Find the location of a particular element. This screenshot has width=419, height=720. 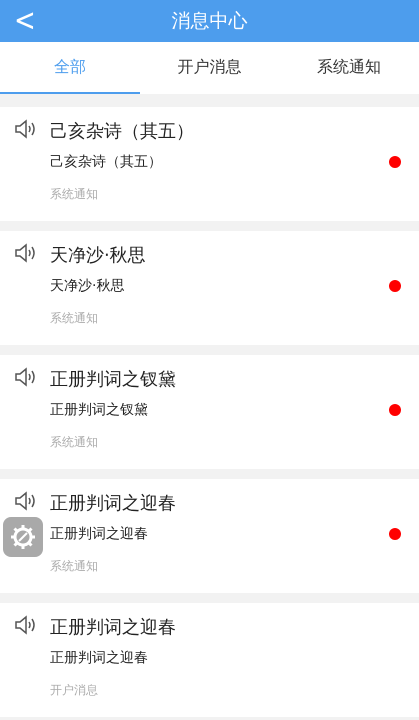

page-title: 消息中心 is located at coordinates (210, 21).